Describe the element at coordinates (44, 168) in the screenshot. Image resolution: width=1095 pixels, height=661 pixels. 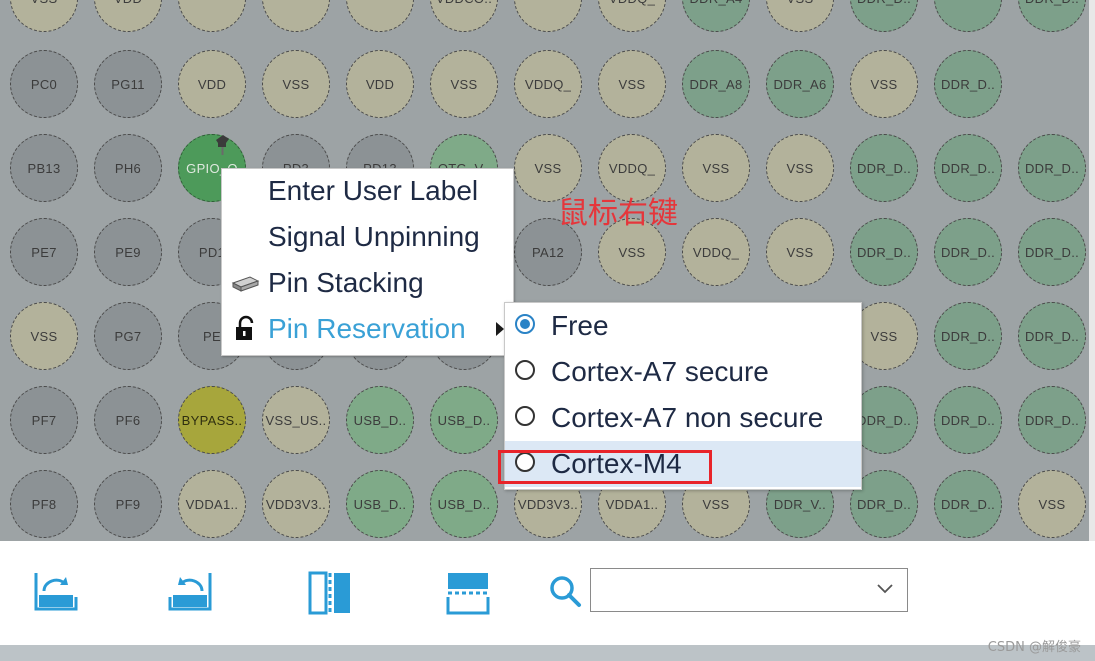
I see `pin: PB13` at that location.